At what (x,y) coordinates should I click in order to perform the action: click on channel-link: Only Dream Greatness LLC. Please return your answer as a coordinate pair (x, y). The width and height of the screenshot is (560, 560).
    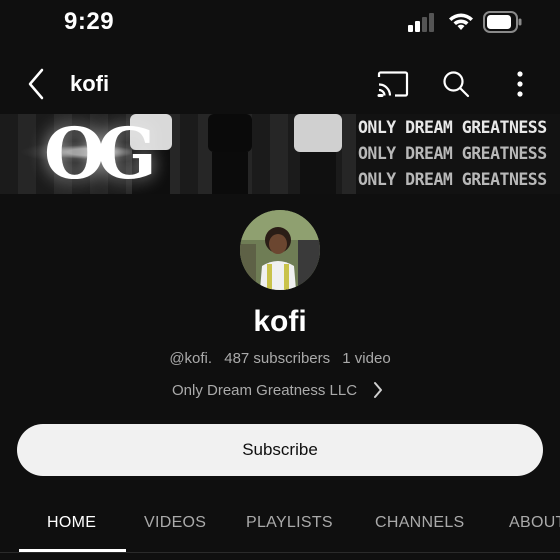
    Looking at the image, I should click on (277, 390).